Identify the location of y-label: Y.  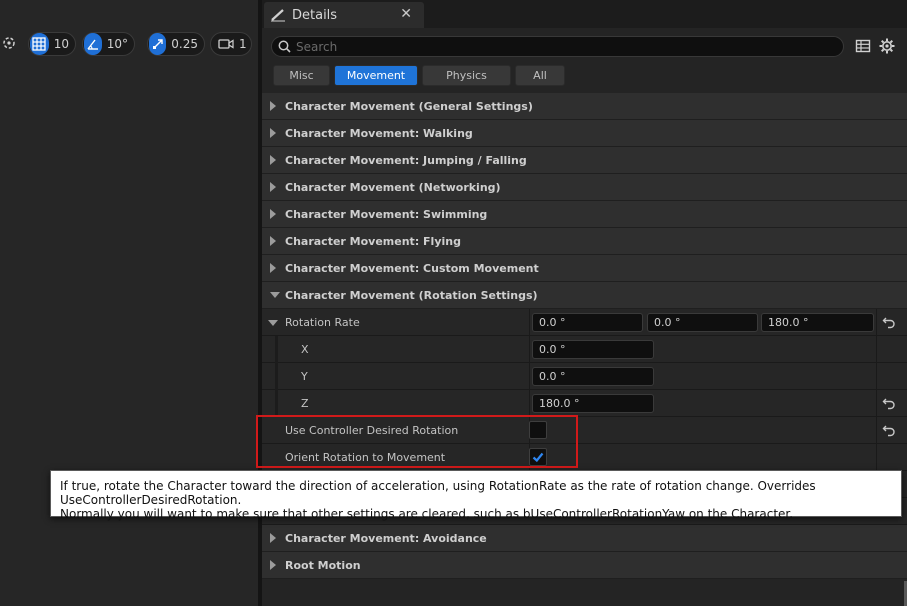
(304, 376).